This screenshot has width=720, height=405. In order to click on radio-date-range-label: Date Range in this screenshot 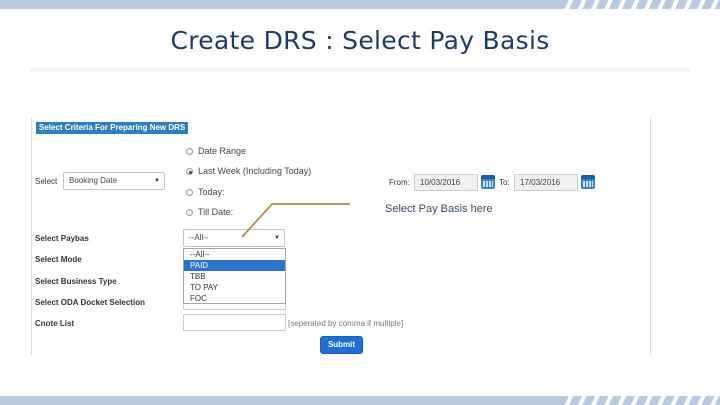, I will do `click(222, 151)`.